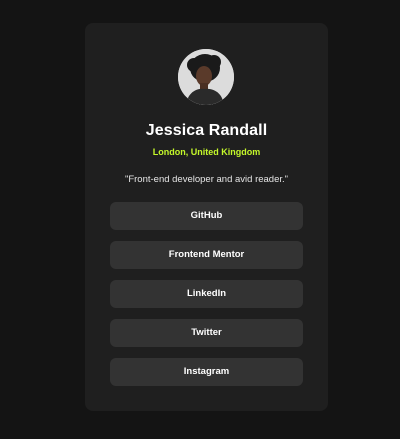 The height and width of the screenshot is (439, 400). What do you see at coordinates (206, 294) in the screenshot?
I see `linkedin-link-button: LinkedIn` at bounding box center [206, 294].